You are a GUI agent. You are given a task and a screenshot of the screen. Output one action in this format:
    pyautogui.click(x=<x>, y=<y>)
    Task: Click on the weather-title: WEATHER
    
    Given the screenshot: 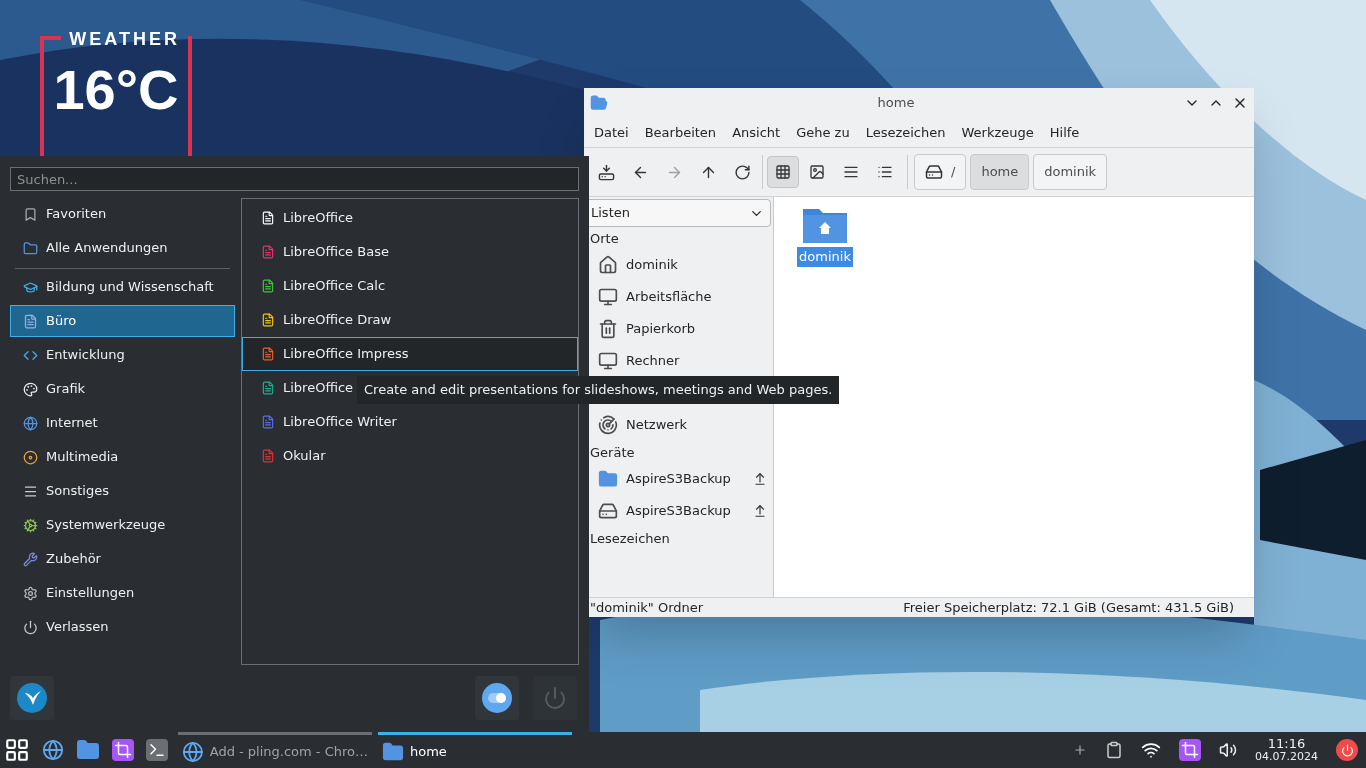 What is the action you would take?
    pyautogui.click(x=124, y=39)
    